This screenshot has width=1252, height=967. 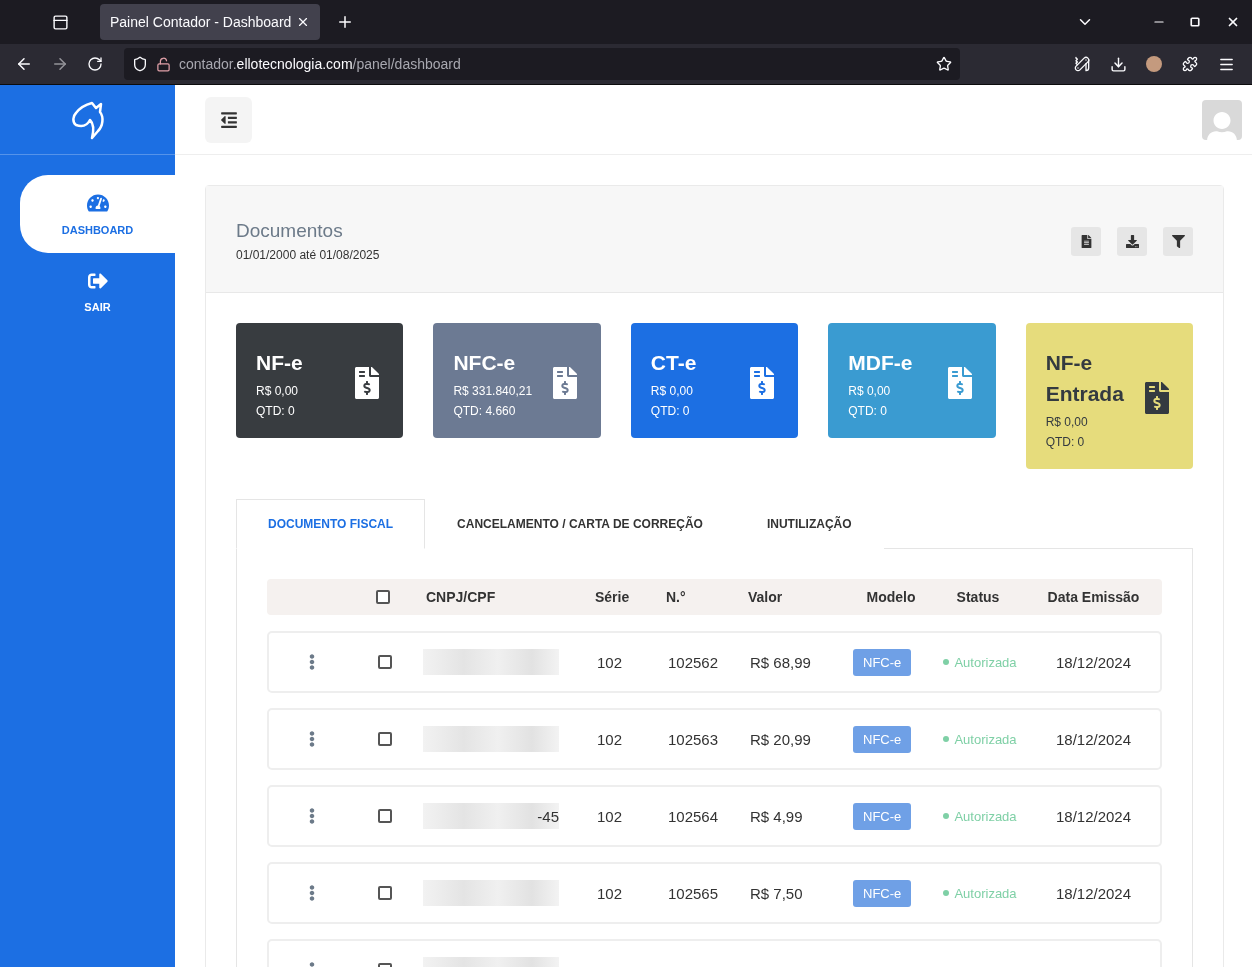 What do you see at coordinates (891, 597) in the screenshot?
I see `column-header: Modelo` at bounding box center [891, 597].